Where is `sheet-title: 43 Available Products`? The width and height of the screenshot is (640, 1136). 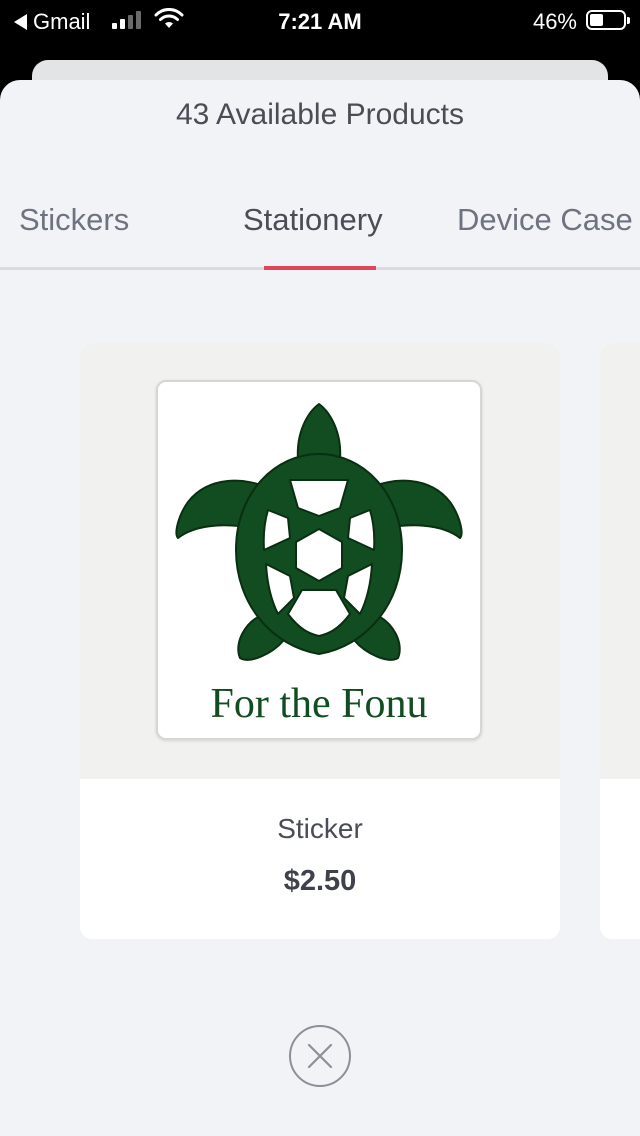 sheet-title: 43 Available Products is located at coordinates (320, 114).